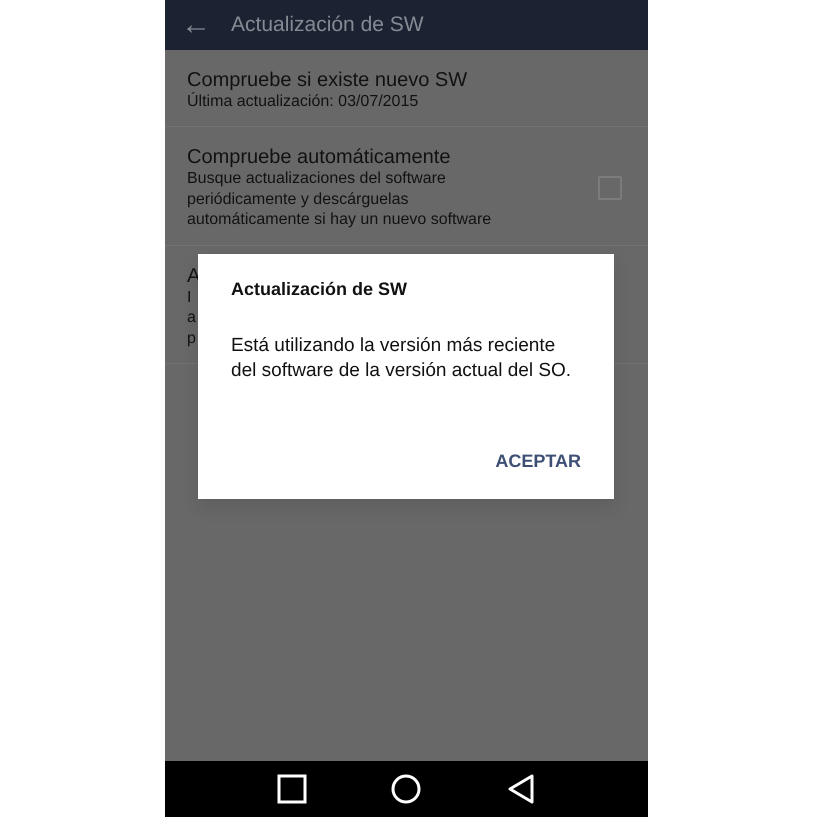  What do you see at coordinates (319, 157) in the screenshot?
I see `setting-title: Compruebe automáticamente` at bounding box center [319, 157].